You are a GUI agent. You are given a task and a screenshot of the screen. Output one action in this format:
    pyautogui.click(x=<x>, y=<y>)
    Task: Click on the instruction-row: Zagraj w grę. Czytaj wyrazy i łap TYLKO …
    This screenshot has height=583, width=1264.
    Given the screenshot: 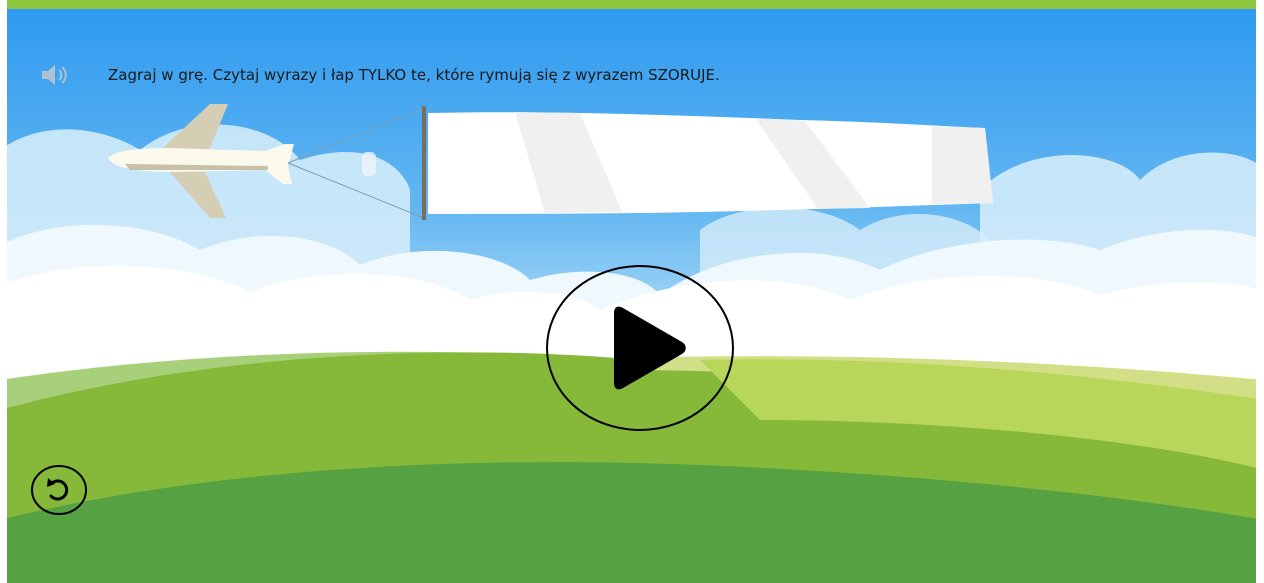 What is the action you would take?
    pyautogui.click(x=380, y=75)
    